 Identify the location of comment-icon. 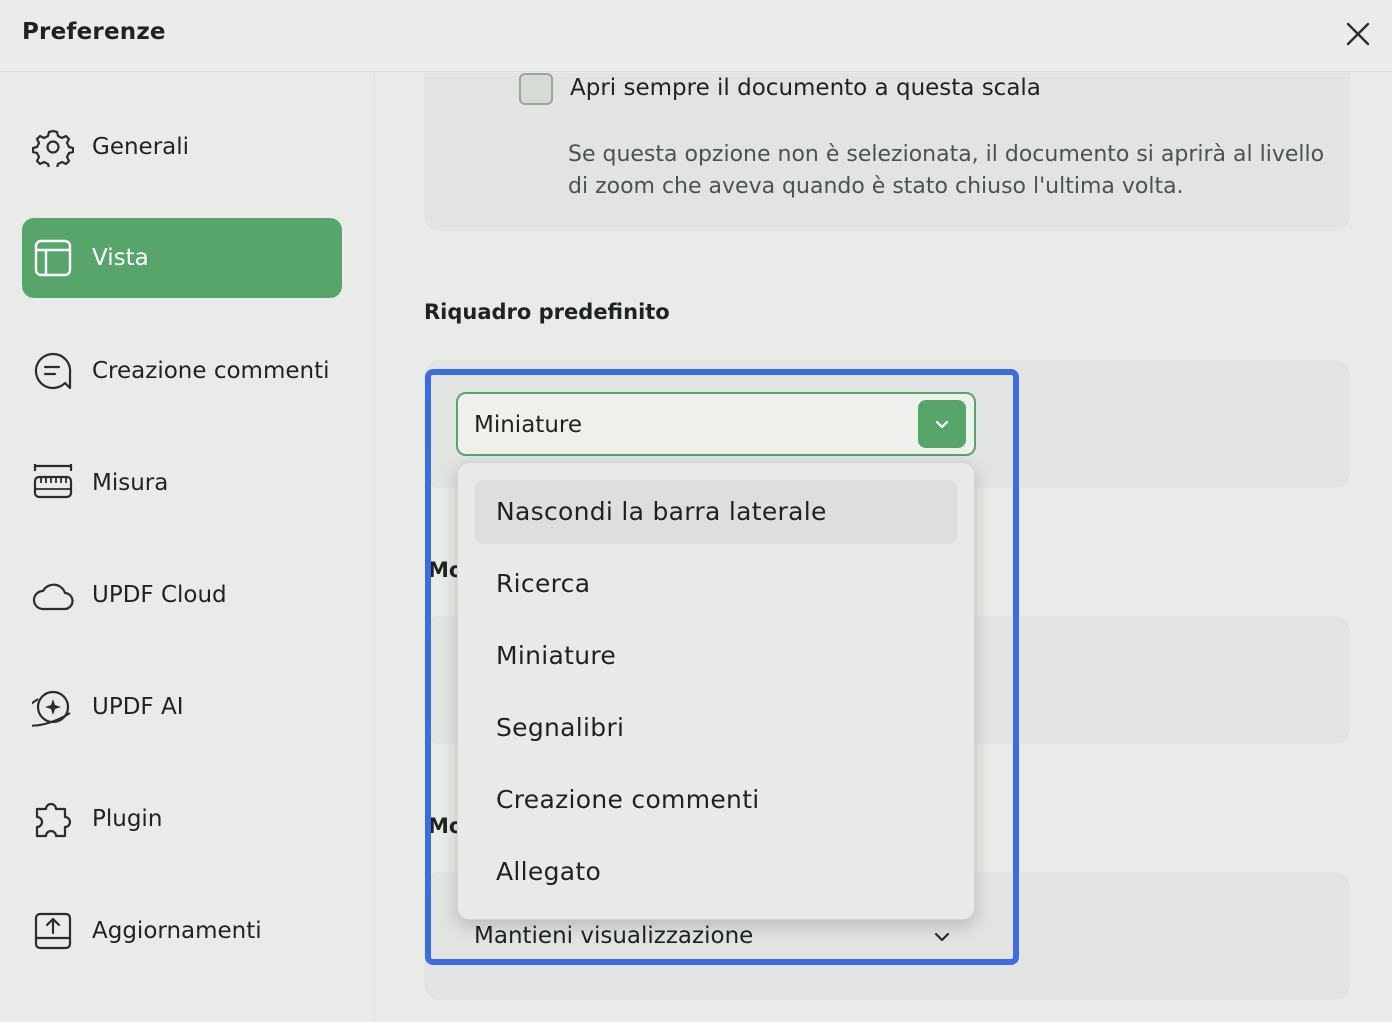
(53, 371).